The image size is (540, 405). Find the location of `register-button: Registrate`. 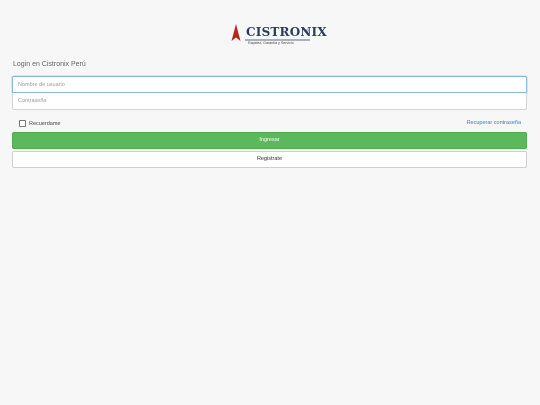

register-button: Registrate is located at coordinates (269, 159).